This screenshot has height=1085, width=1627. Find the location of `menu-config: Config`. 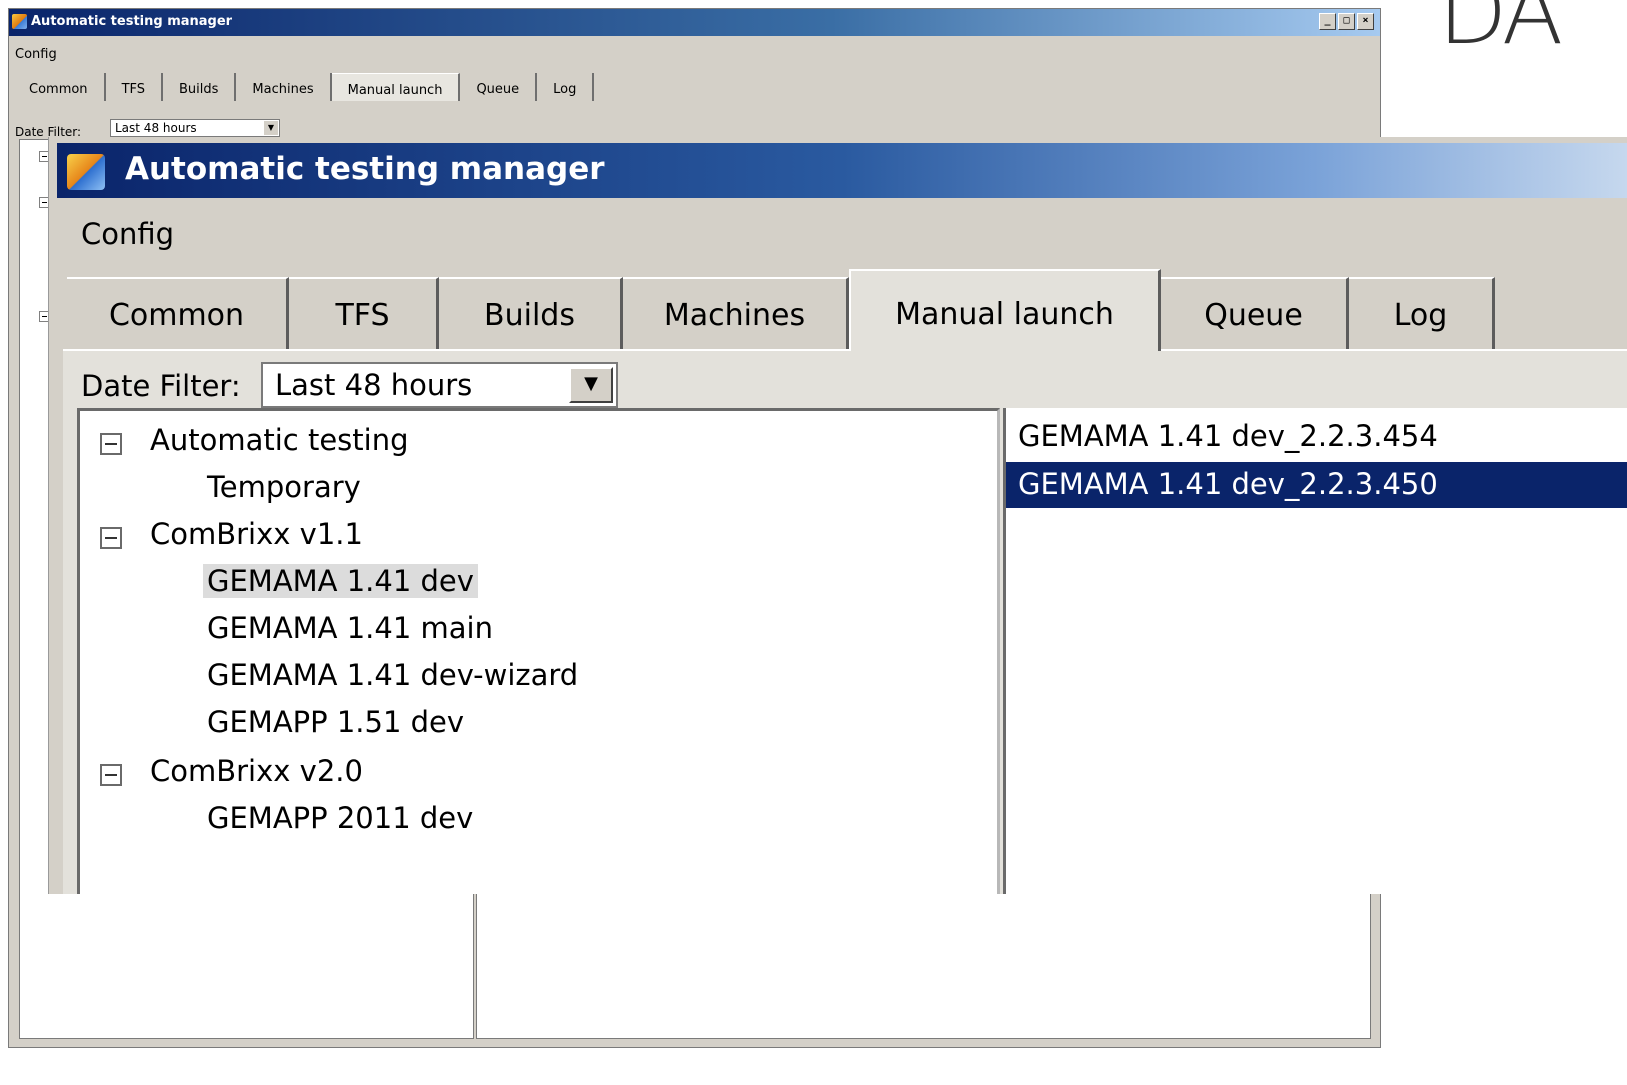

menu-config: Config is located at coordinates (127, 234).